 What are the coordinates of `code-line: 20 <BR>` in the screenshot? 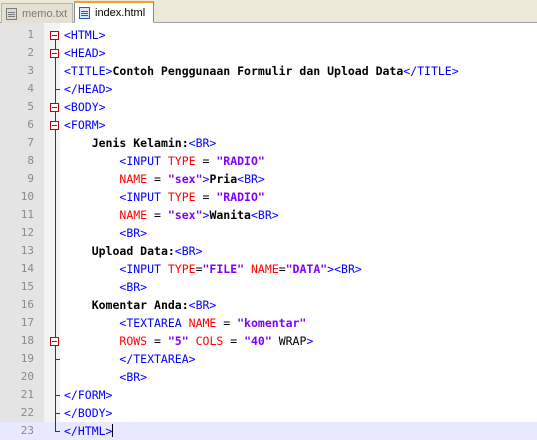 It's located at (268, 377).